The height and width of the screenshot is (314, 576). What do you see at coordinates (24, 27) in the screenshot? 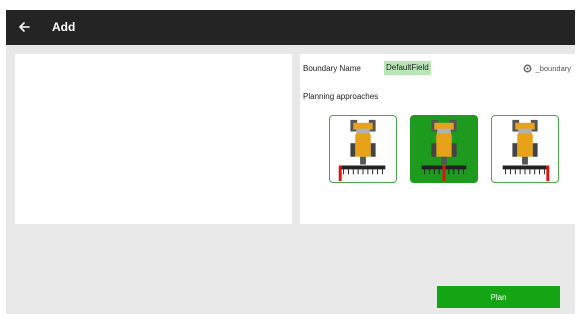
I see `arrow-left-icon` at bounding box center [24, 27].